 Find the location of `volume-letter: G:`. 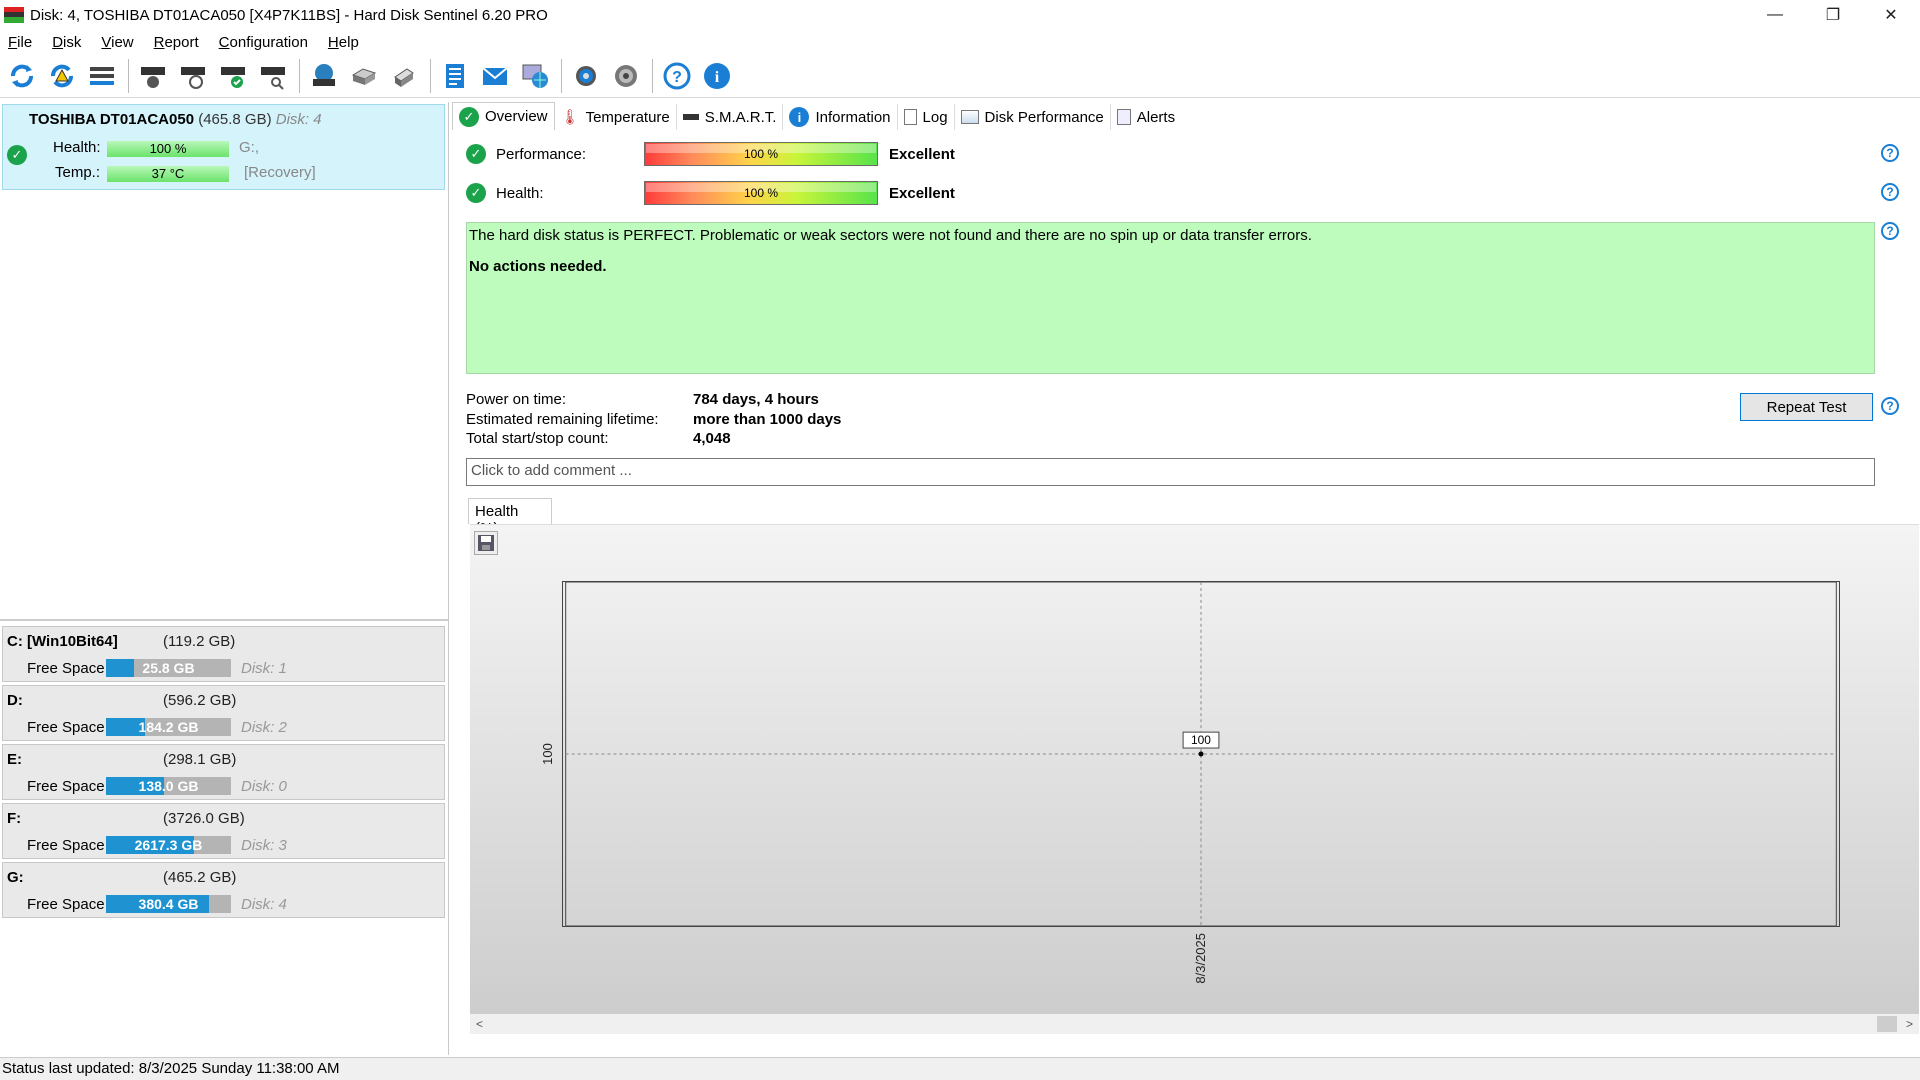

volume-letter: G: is located at coordinates (15, 877).